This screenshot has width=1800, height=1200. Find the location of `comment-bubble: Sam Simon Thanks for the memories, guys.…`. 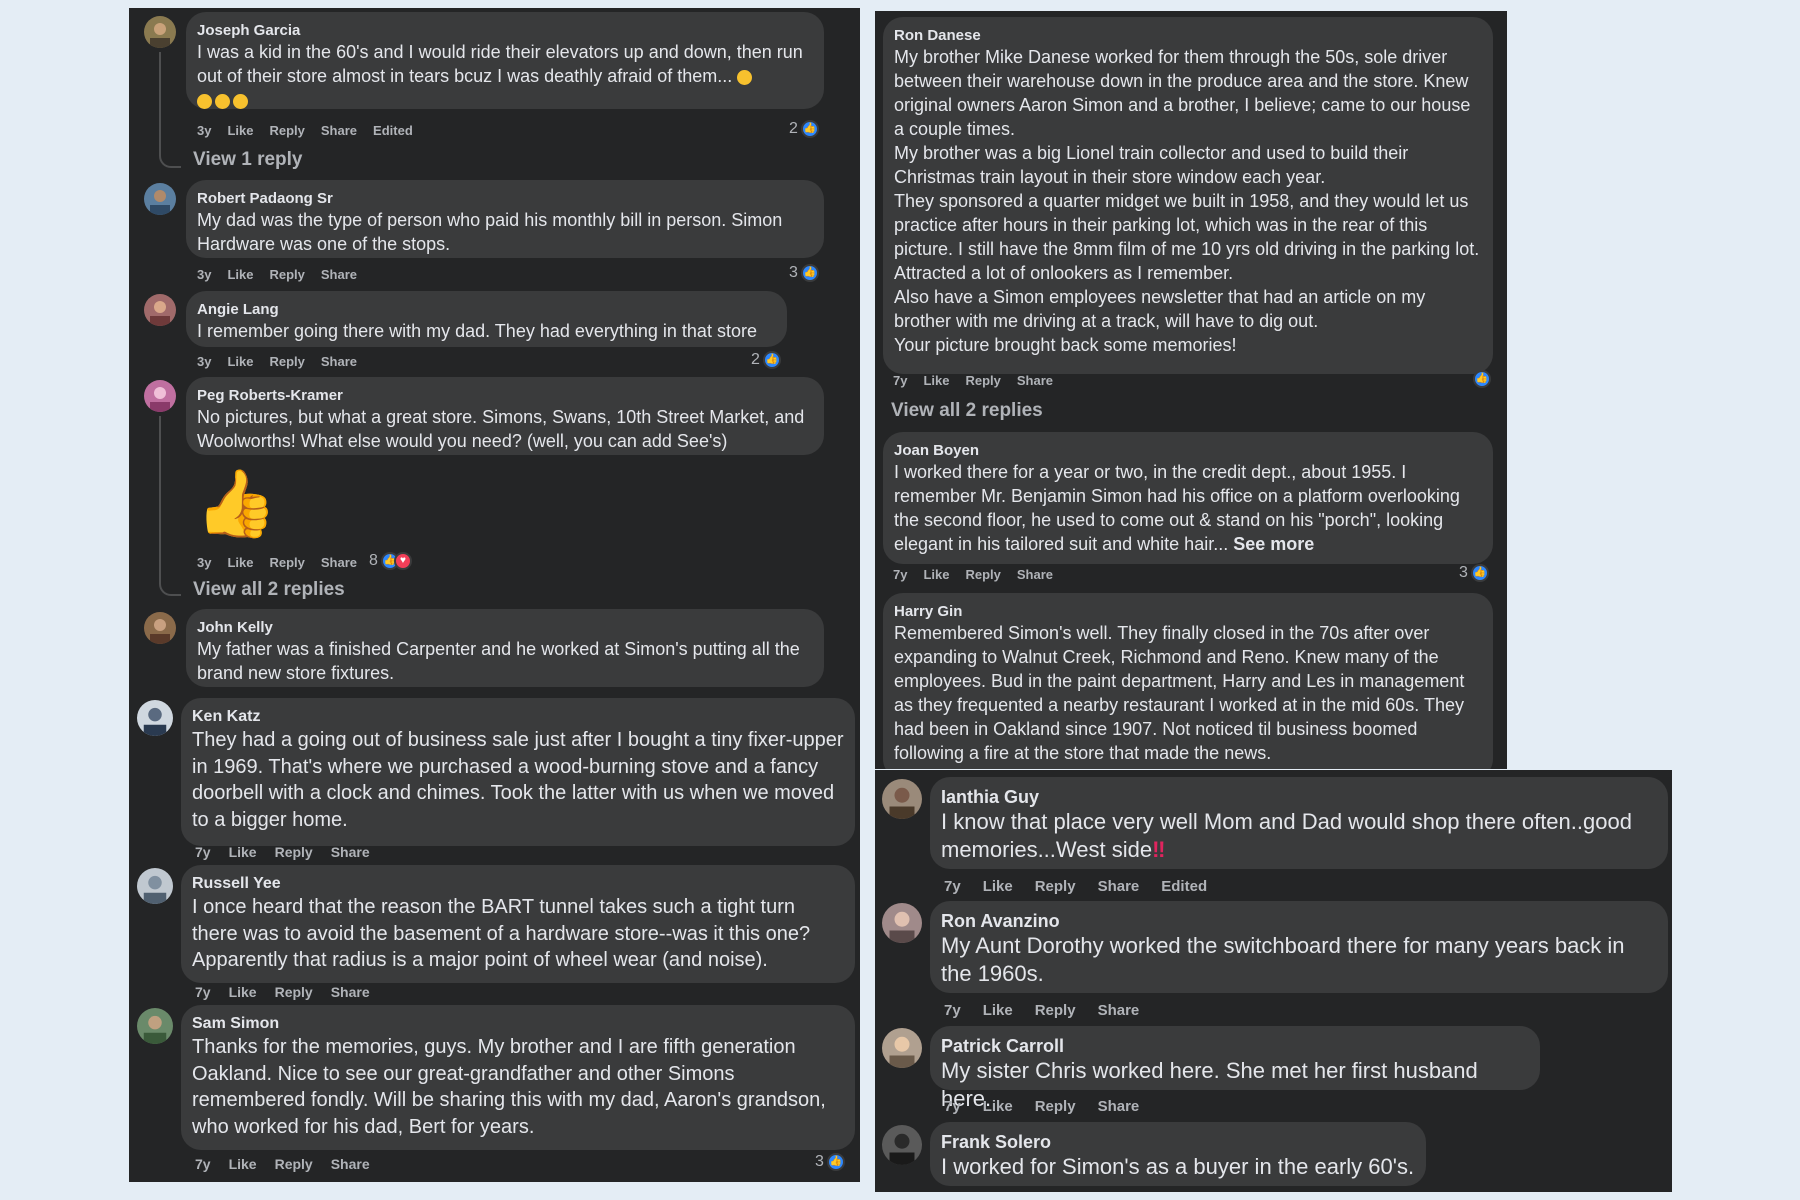

comment-bubble: Sam Simon Thanks for the memories, guys.… is located at coordinates (518, 1077).